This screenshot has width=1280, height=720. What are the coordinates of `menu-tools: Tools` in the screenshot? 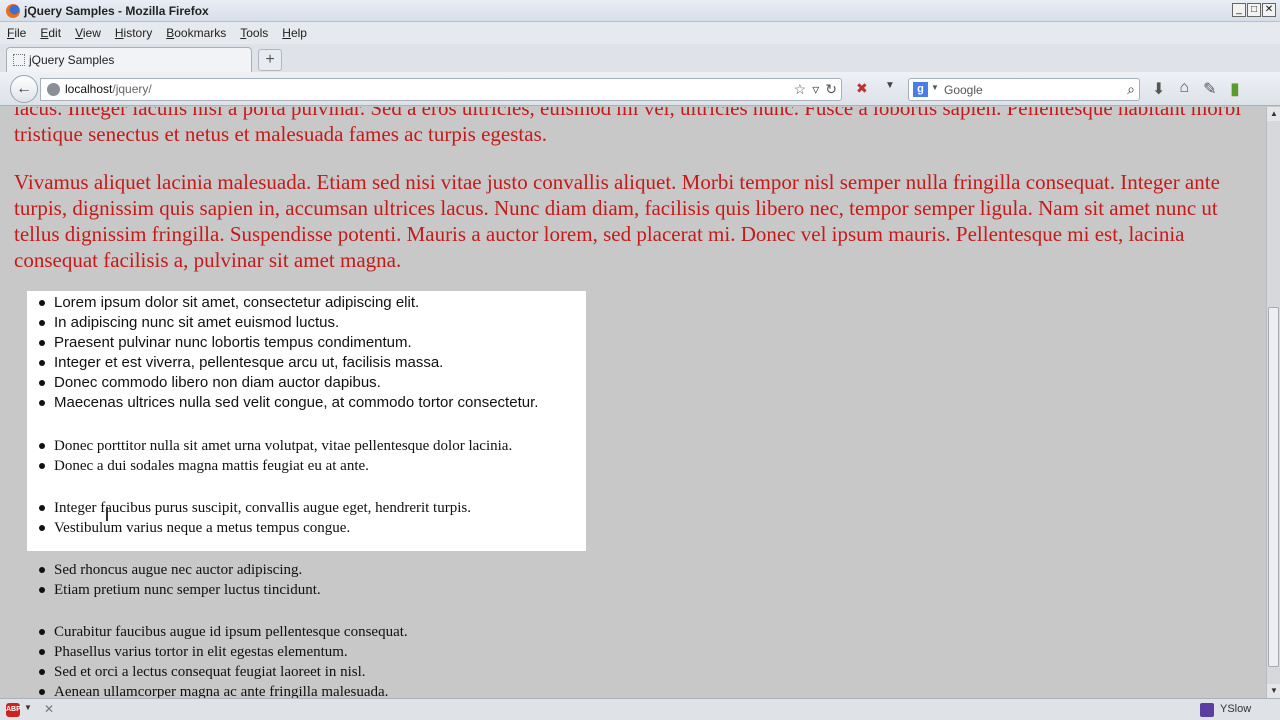 It's located at (254, 33).